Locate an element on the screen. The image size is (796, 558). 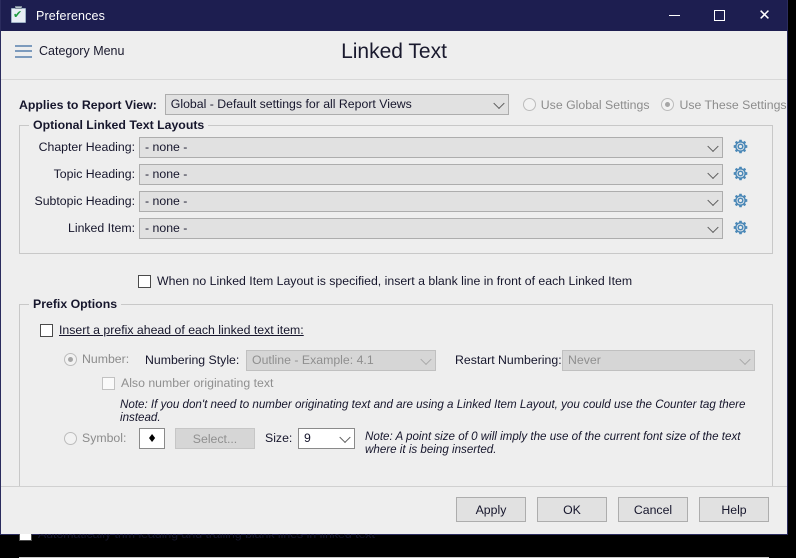
topic-heading-value: - none - is located at coordinates (166, 174).